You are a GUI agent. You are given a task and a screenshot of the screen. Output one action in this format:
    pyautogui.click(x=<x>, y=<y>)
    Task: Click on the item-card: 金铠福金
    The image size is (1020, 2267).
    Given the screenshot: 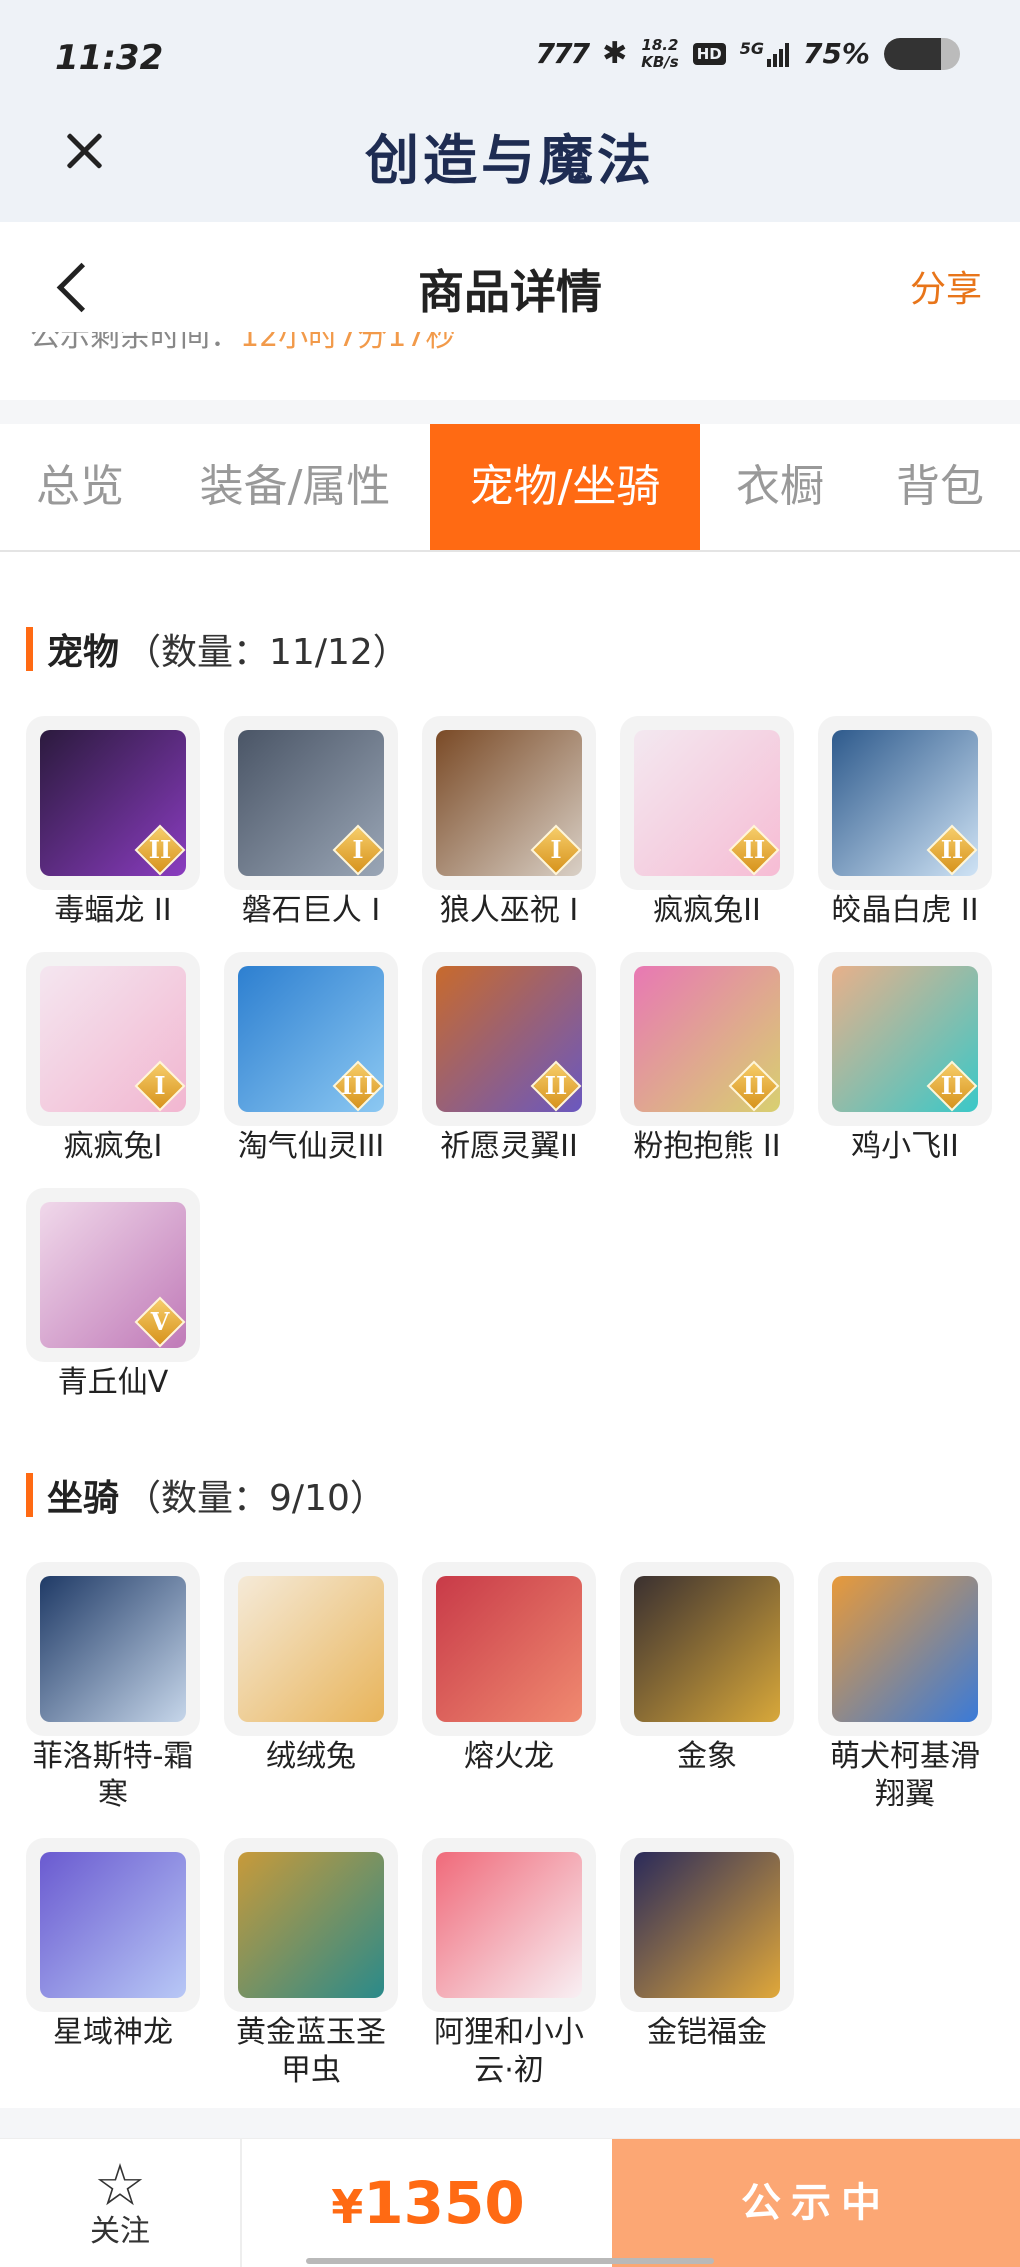 What is the action you would take?
    pyautogui.click(x=707, y=1945)
    